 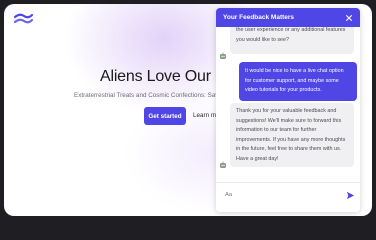 I want to click on close-icon, so click(x=349, y=18).